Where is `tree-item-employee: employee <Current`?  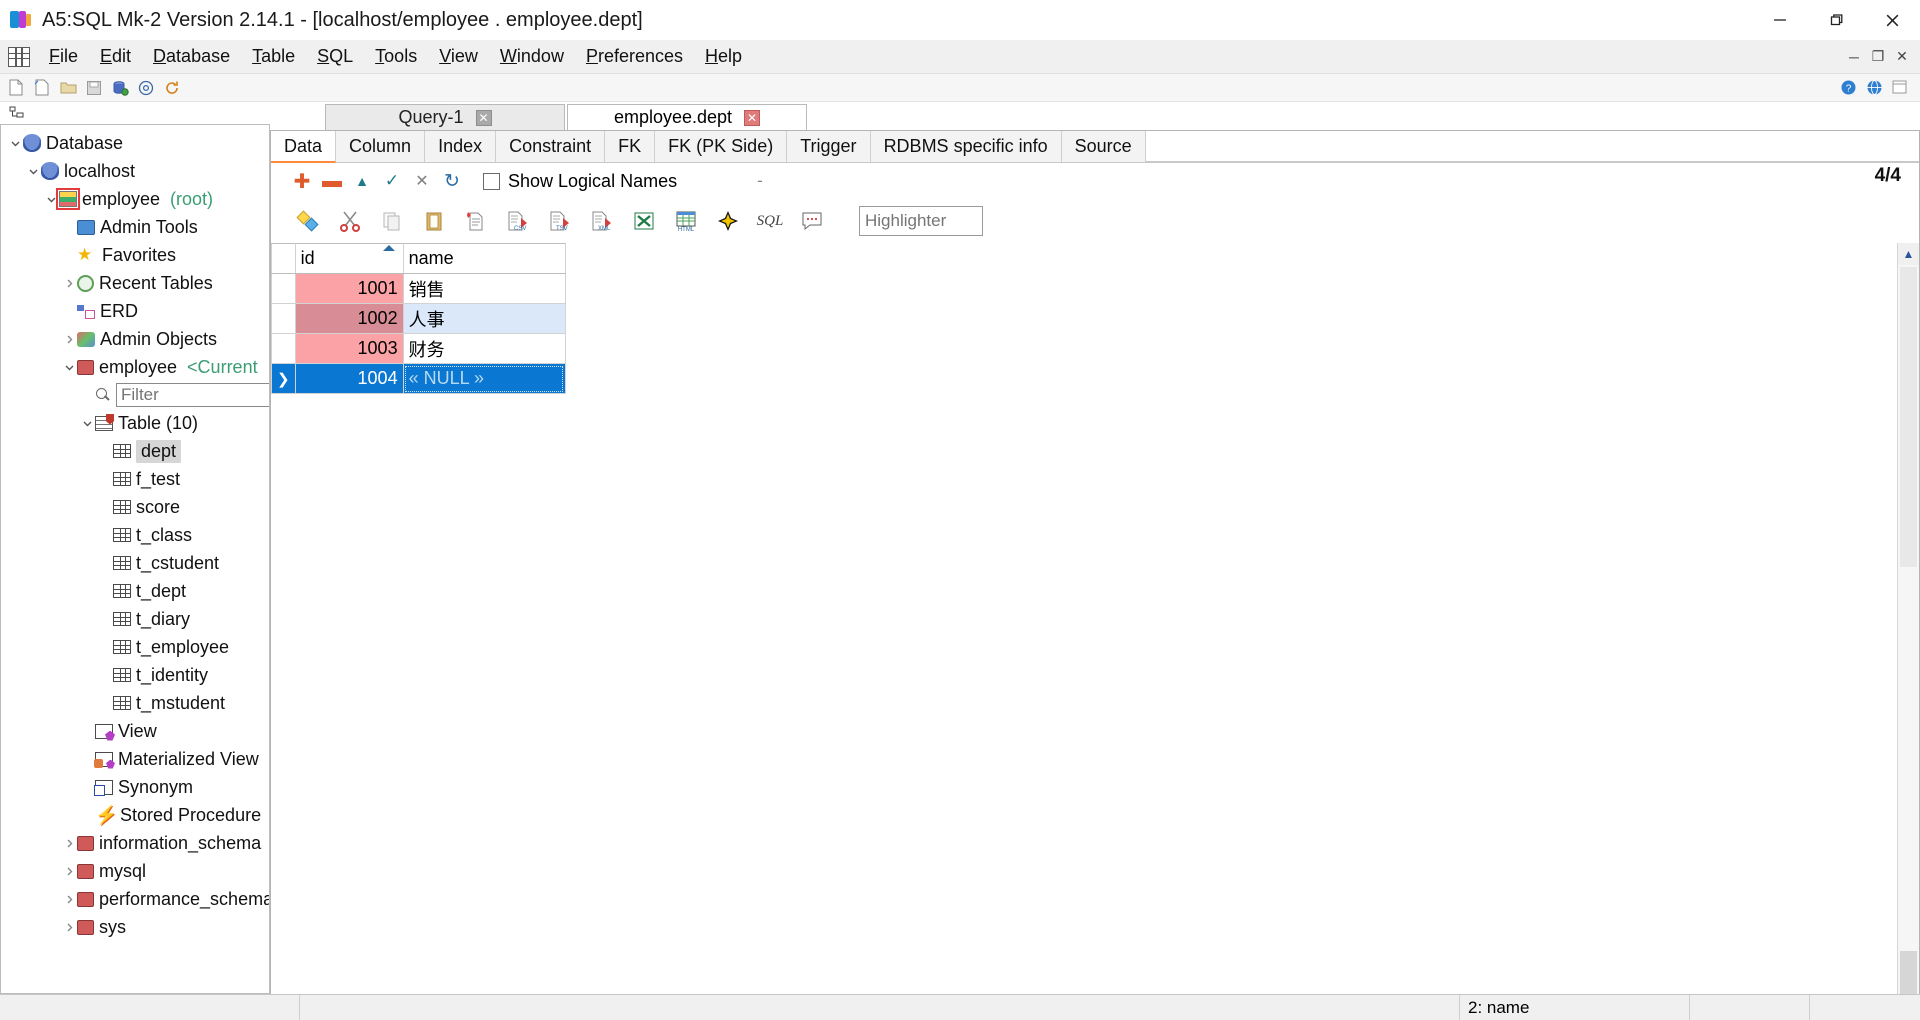 tree-item-employee: employee <Current is located at coordinates (135, 367).